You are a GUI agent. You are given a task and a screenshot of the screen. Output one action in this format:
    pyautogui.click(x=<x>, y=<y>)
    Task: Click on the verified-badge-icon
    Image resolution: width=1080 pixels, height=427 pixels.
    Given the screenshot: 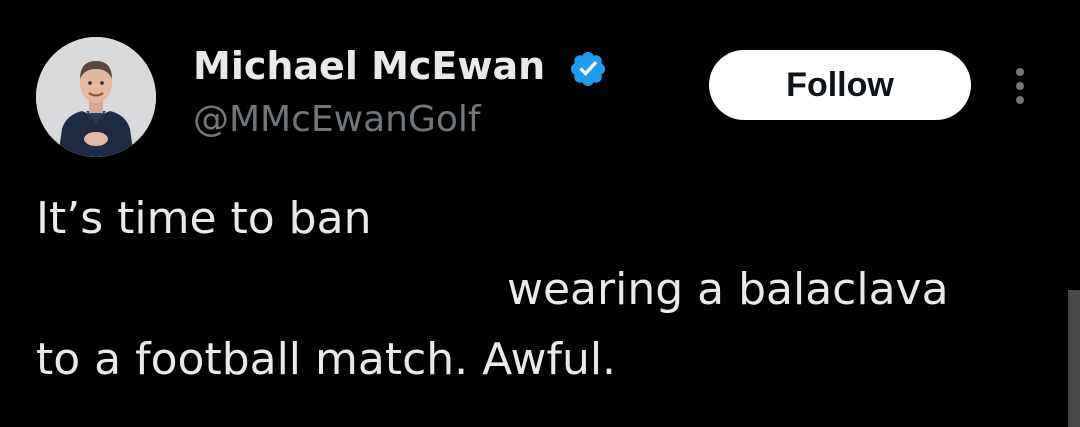 What is the action you would take?
    pyautogui.click(x=588, y=69)
    